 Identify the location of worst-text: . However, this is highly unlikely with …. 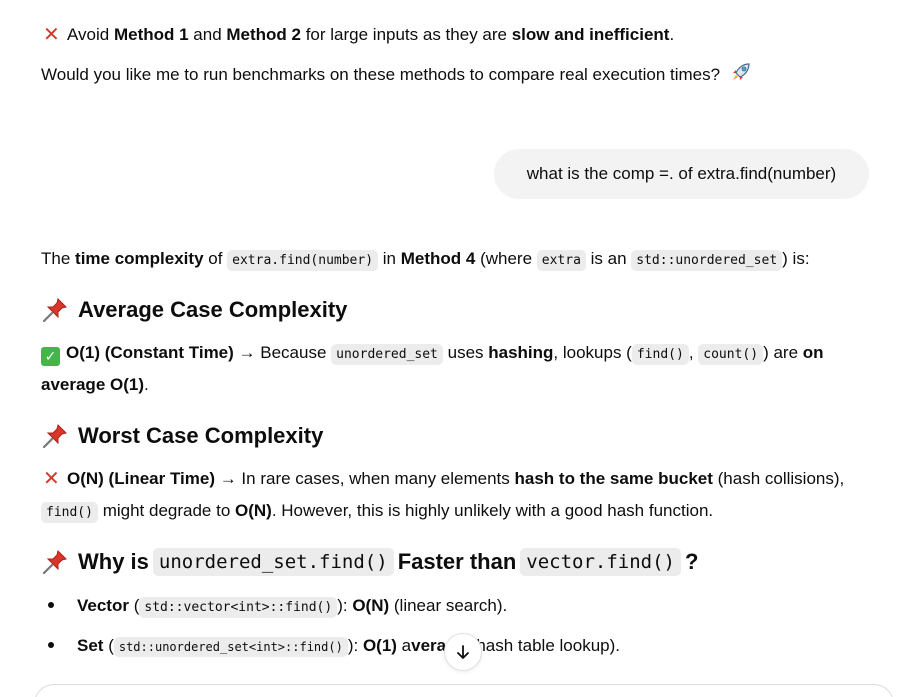
(492, 510).